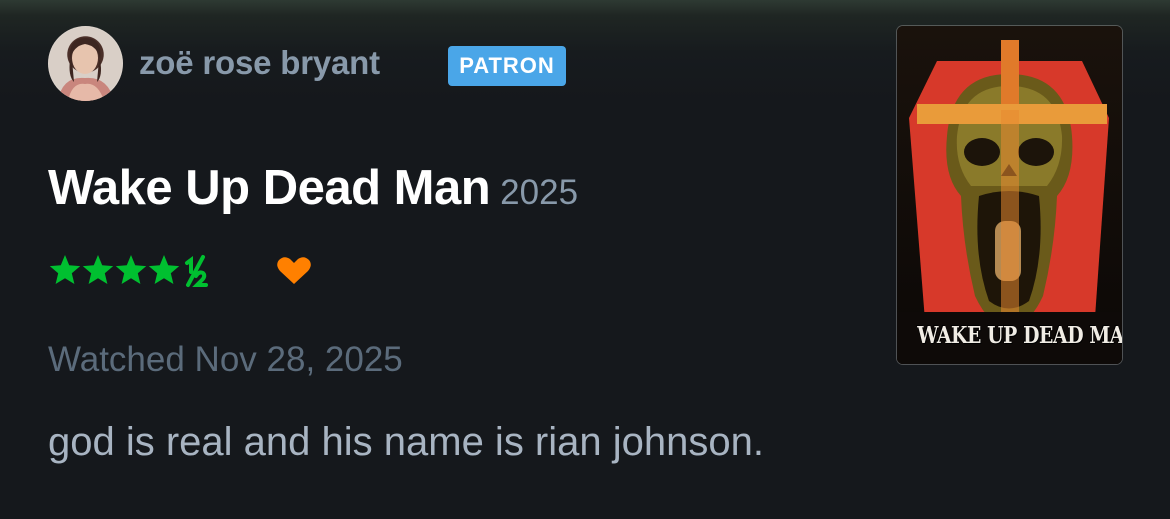  I want to click on patron-badge: PATRON, so click(507, 66).